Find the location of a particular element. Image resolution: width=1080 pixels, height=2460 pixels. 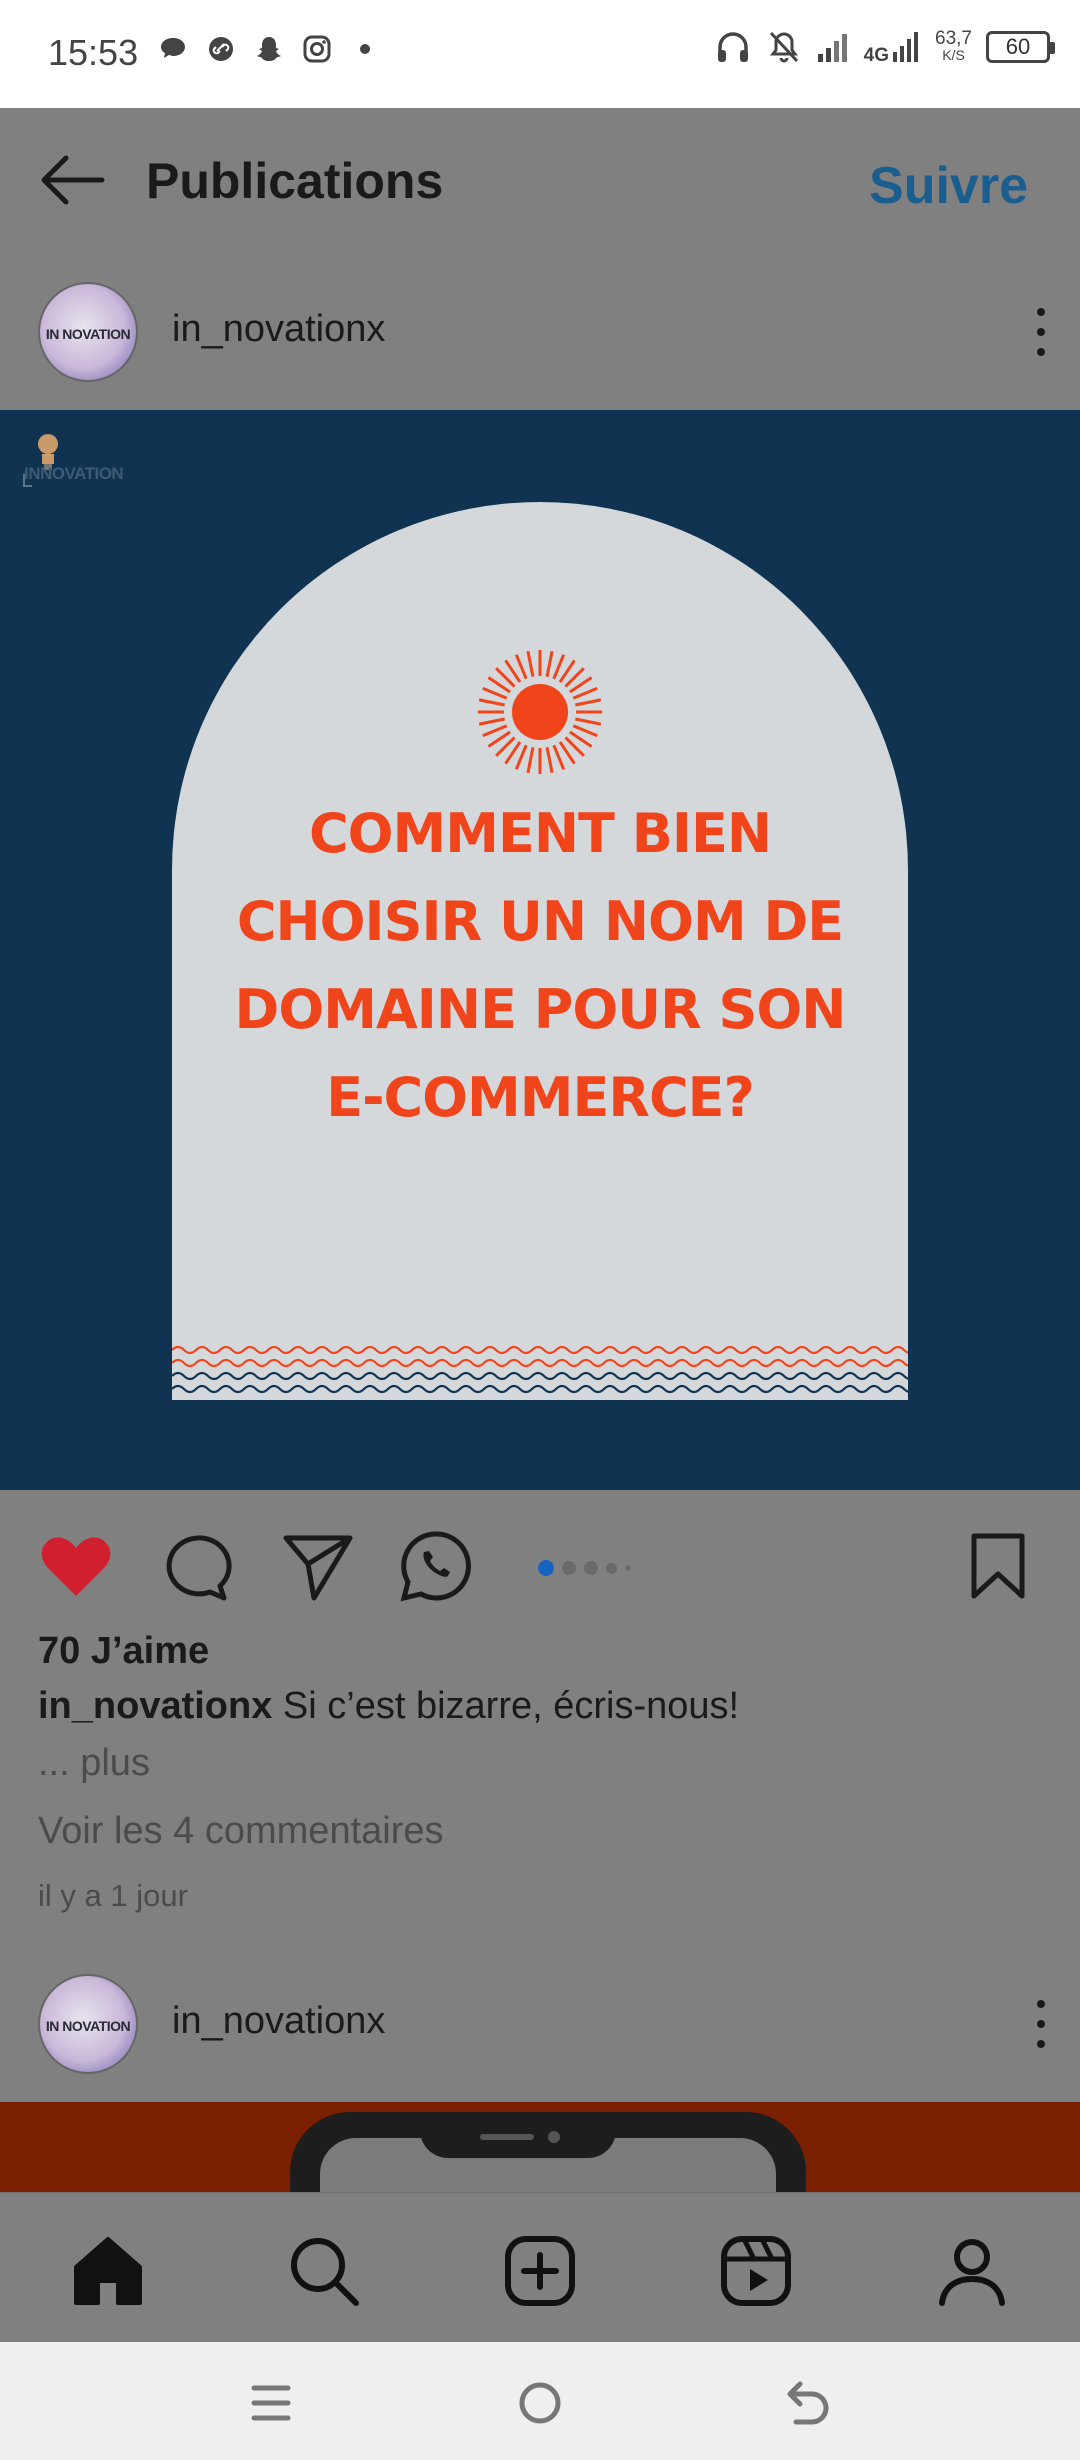

dot-icon is located at coordinates (365, 49).